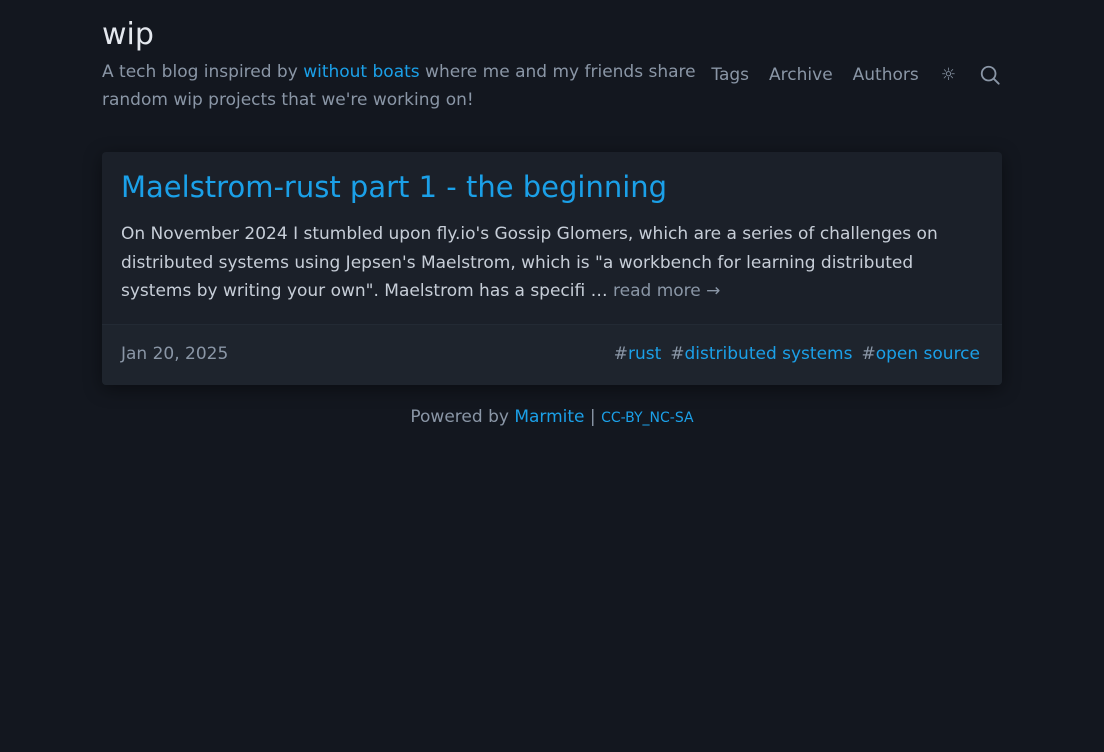  Describe the element at coordinates (730, 75) in the screenshot. I see `nav-link-tags: Tags` at that location.